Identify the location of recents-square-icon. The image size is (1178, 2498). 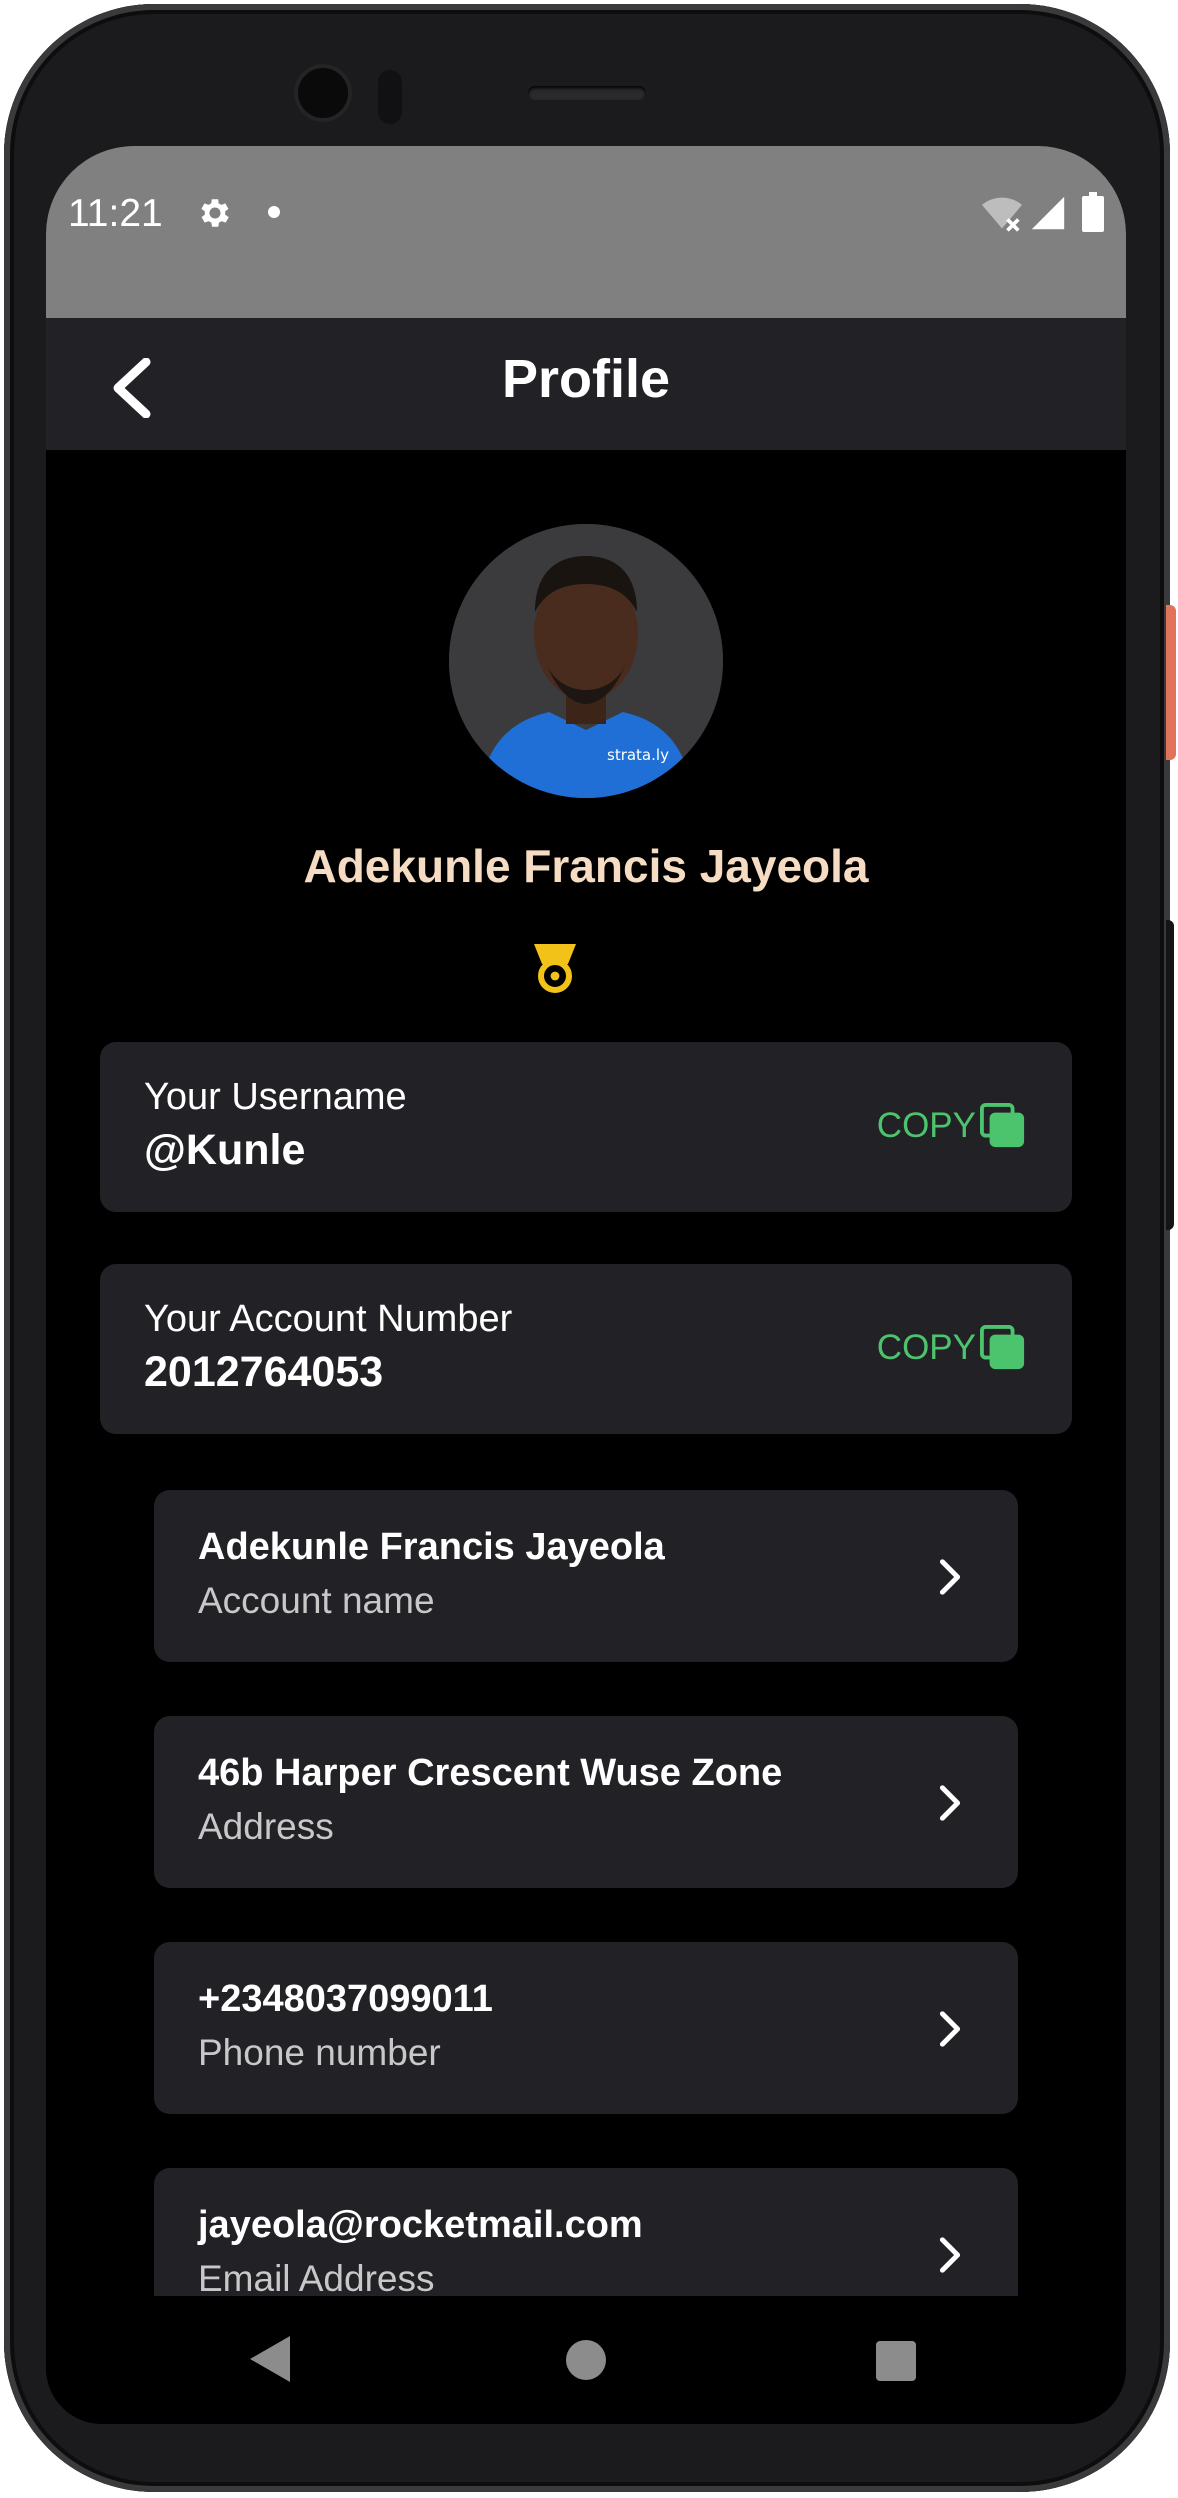
(896, 2361).